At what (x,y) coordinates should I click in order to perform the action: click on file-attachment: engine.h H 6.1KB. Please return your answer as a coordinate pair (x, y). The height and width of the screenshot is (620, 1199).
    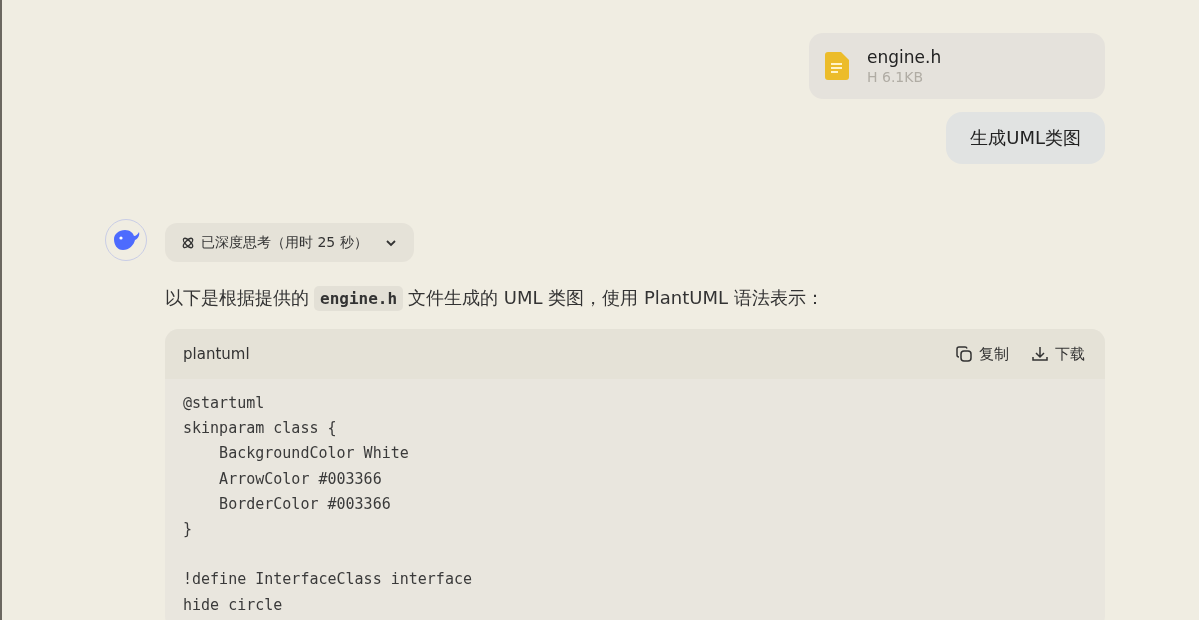
    Looking at the image, I should click on (957, 66).